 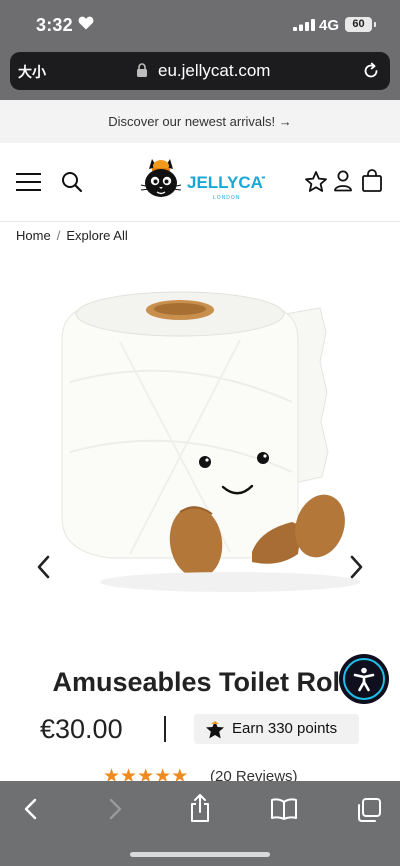 I want to click on jellycat-logo: JELLYCAT LONDON, so click(x=200, y=180).